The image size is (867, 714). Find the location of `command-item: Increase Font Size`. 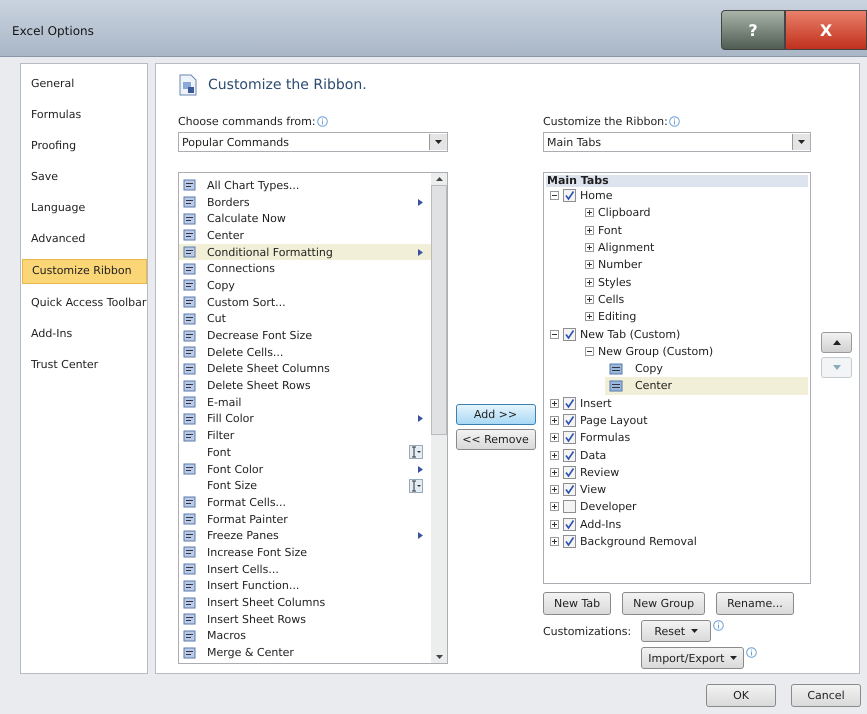

command-item: Increase Font Size is located at coordinates (305, 552).